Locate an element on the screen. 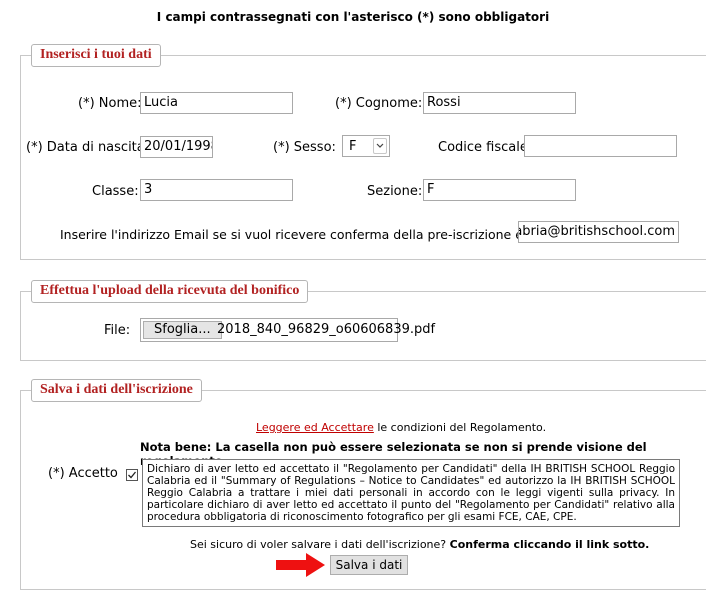 This screenshot has height=590, width=706. chevron-down-icon is located at coordinates (380, 146).